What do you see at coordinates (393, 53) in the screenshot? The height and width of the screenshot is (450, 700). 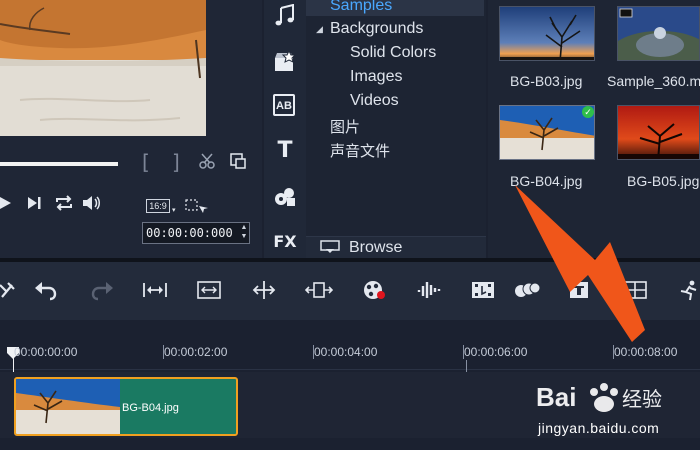 I see `tree-item-solid-colors: Solid Colors` at bounding box center [393, 53].